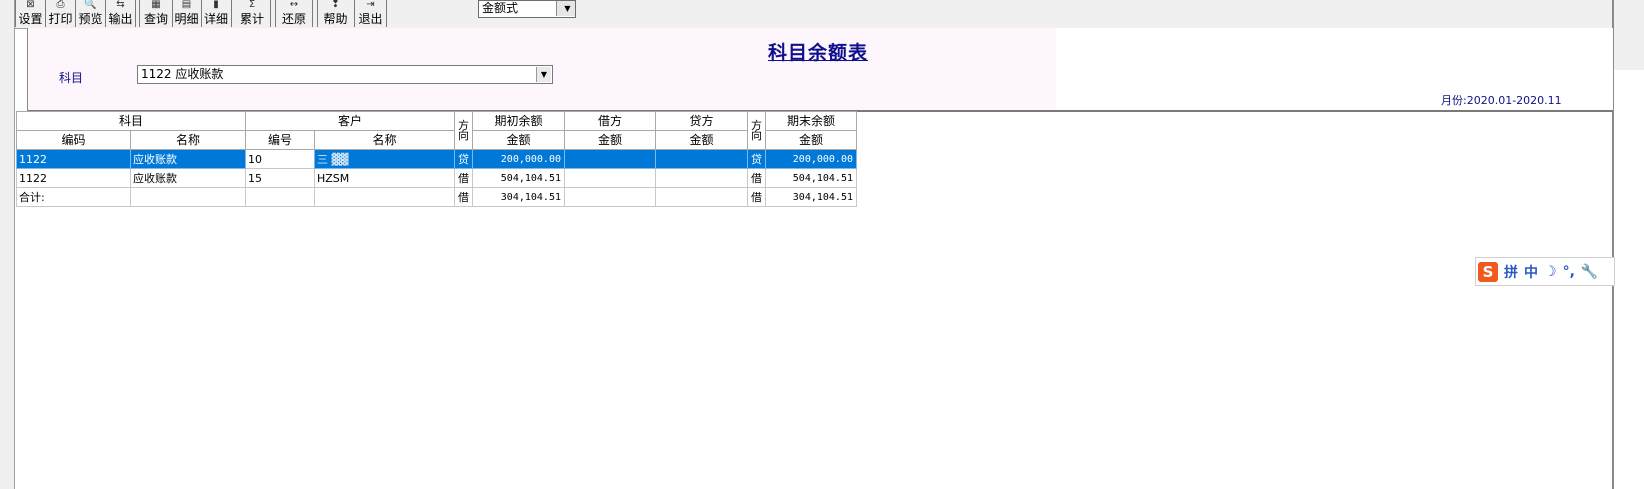 This screenshot has height=489, width=1644. Describe the element at coordinates (610, 121) in the screenshot. I see `col-group-debit: 借方` at that location.